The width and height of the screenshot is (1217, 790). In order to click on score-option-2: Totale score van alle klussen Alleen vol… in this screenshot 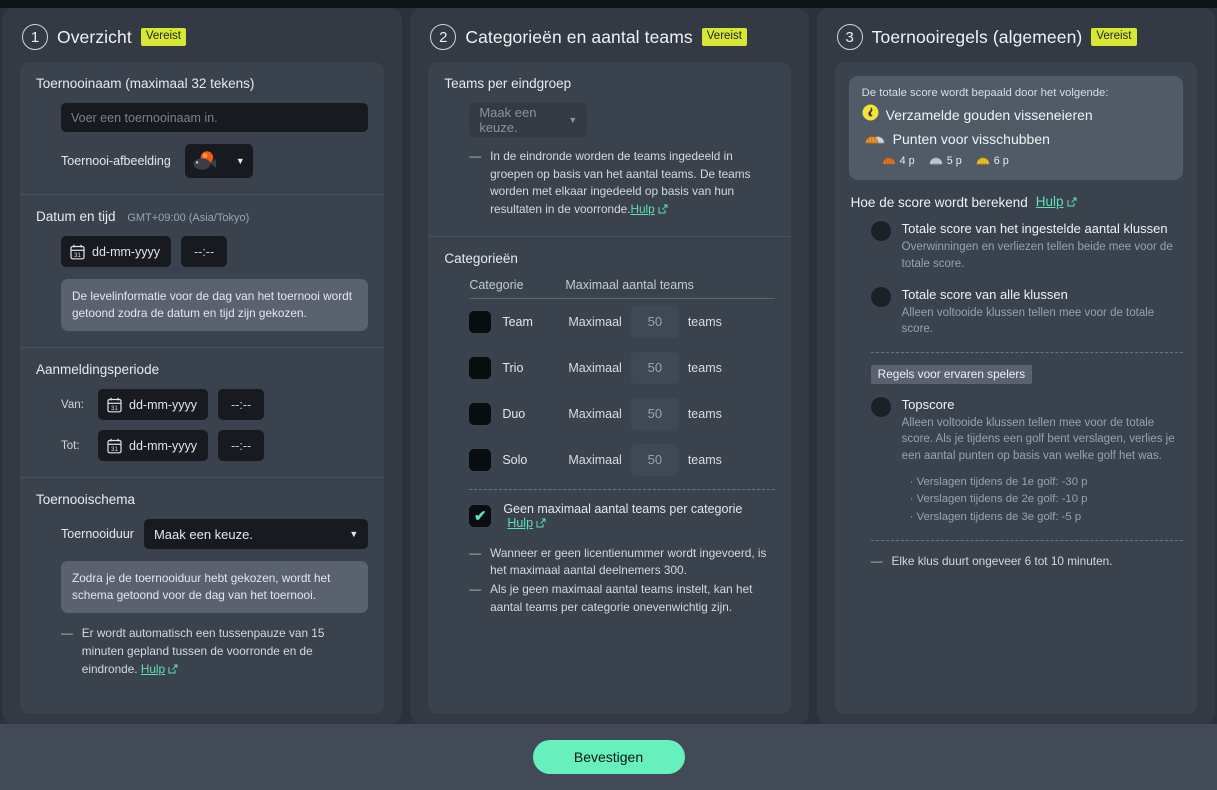, I will do `click(1016, 312)`.